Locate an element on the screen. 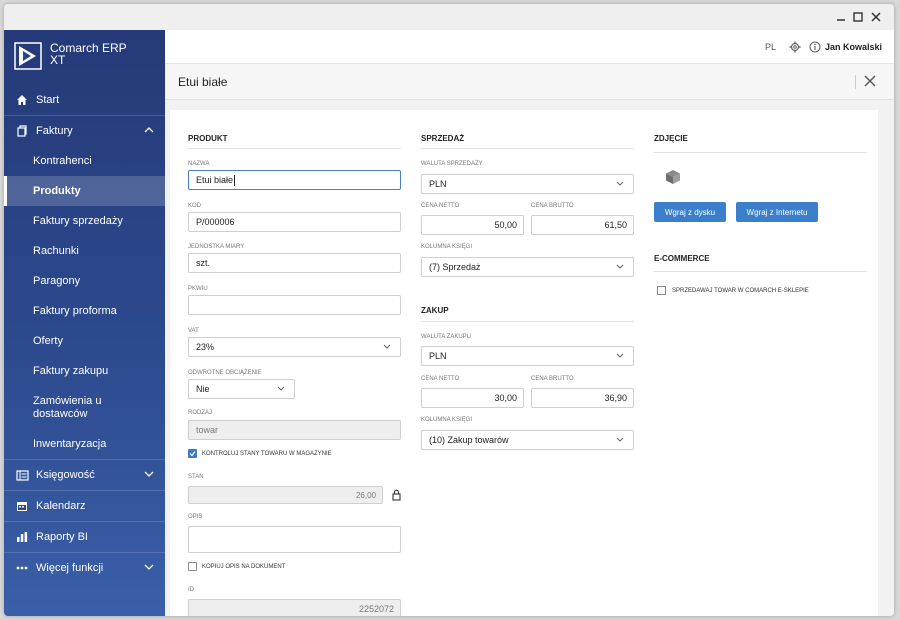 This screenshot has width=900, height=620. cena-brutto-sprzedaz-input: 61,50 is located at coordinates (582, 225).